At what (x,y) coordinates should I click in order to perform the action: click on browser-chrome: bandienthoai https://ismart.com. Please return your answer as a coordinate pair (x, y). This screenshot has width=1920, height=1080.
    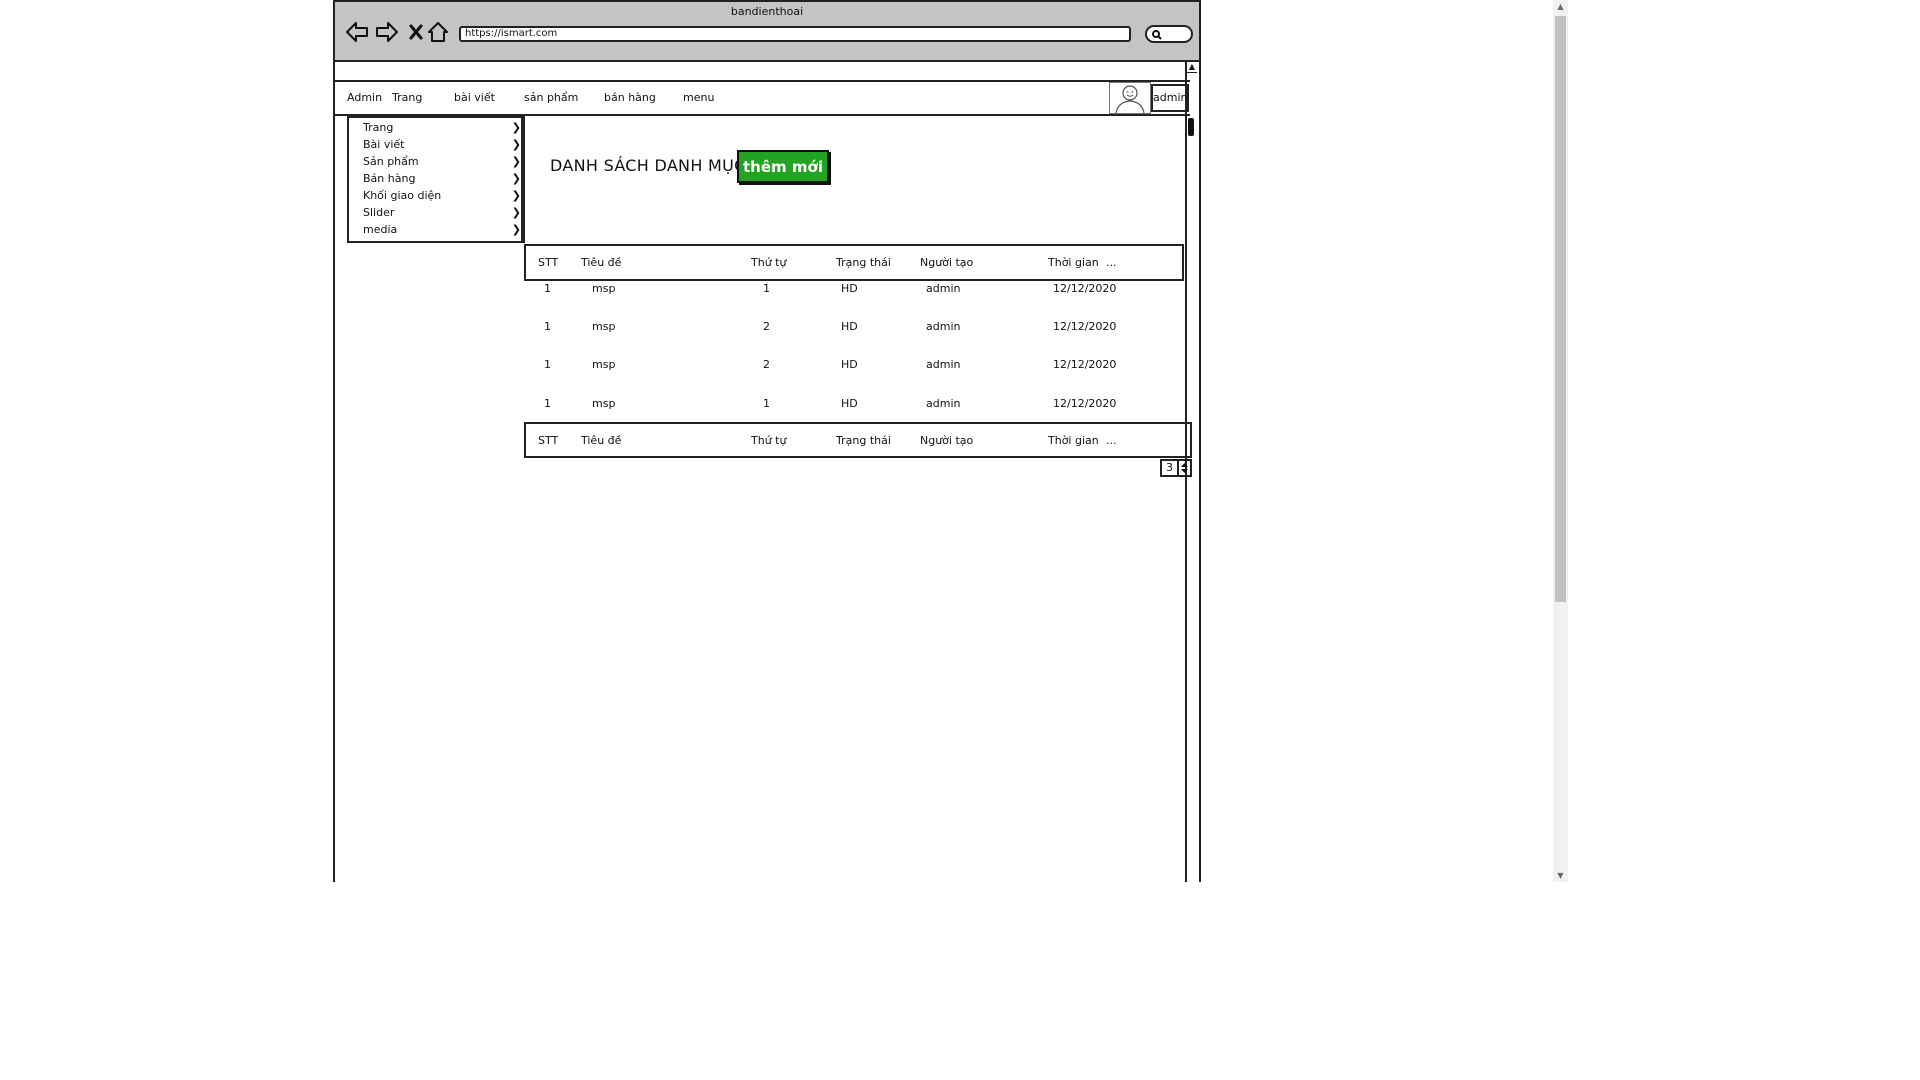
    Looking at the image, I should click on (767, 32).